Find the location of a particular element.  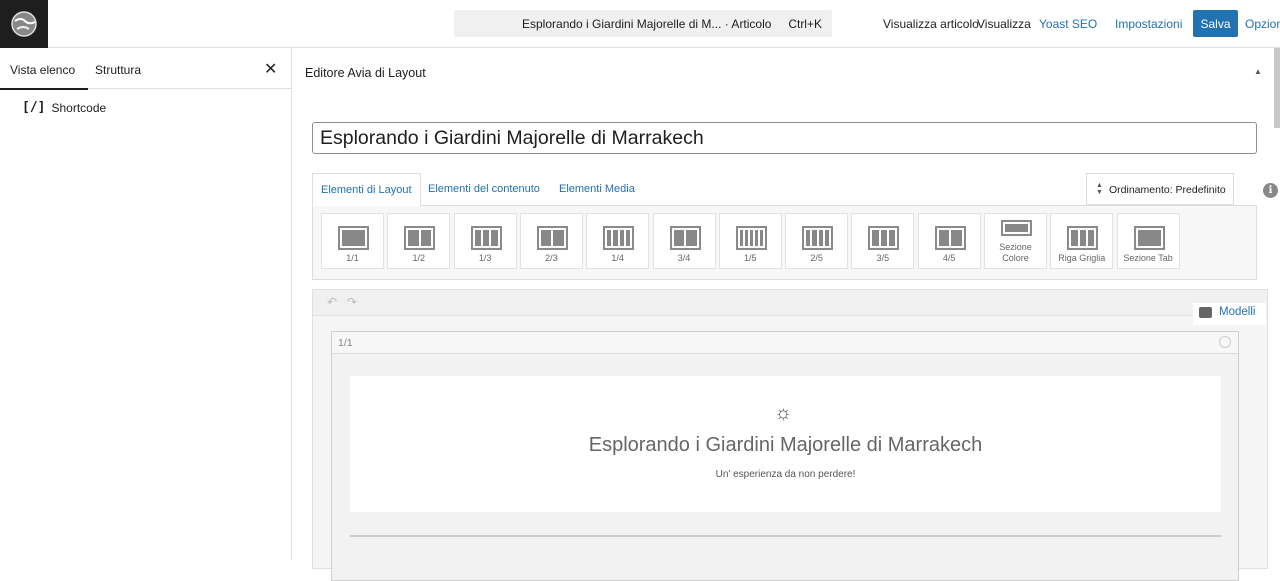

list-item-shortcode: [/] Shortcode is located at coordinates (64, 107).